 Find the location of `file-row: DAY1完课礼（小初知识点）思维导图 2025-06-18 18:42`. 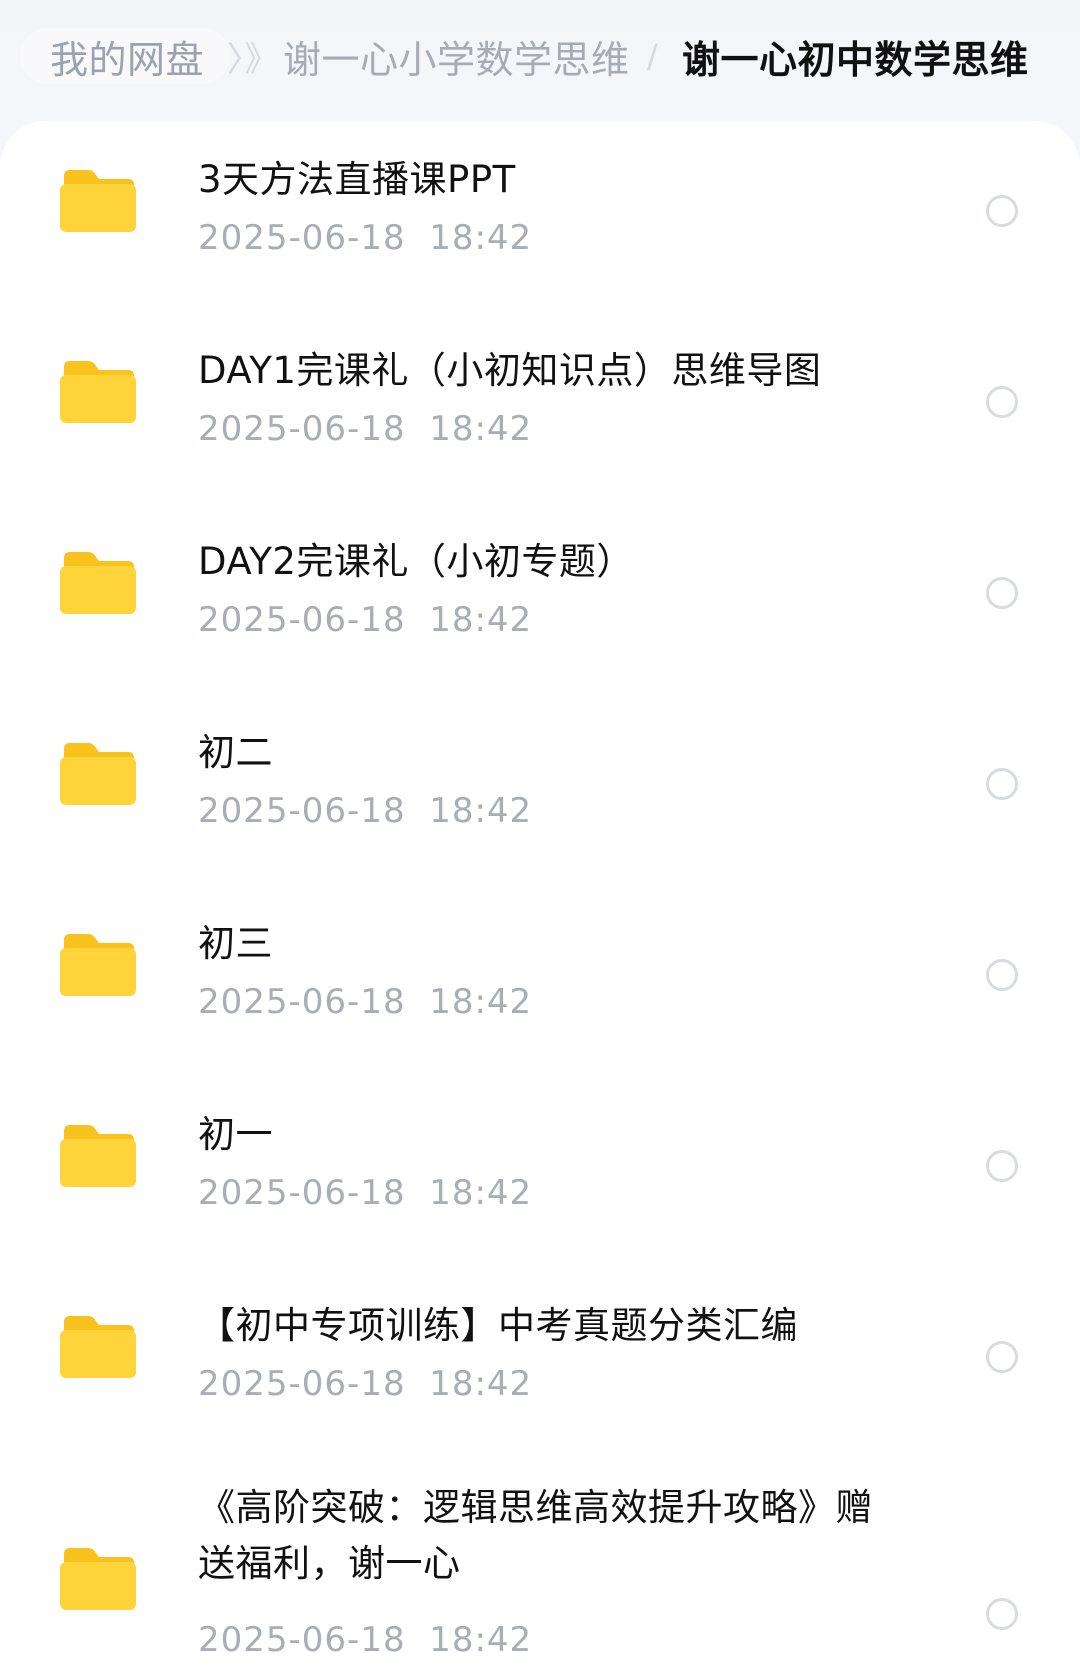

file-row: DAY1完课礼（小初知识点）思维导图 2025-06-18 18:42 is located at coordinates (540, 407).